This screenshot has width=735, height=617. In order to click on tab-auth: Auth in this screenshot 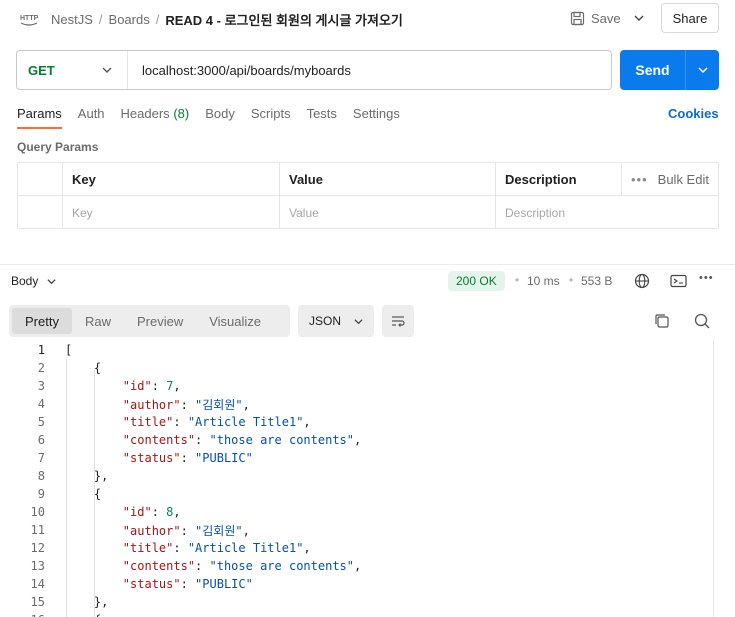, I will do `click(91, 117)`.